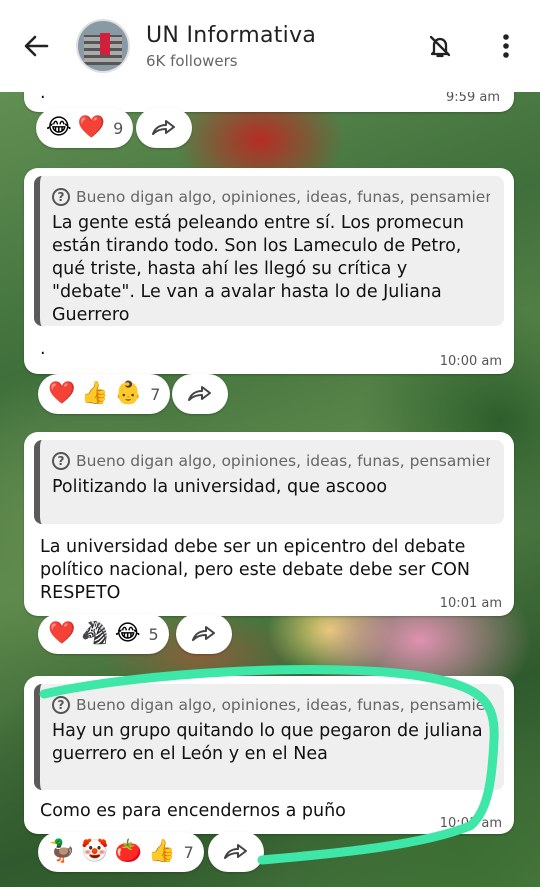 This screenshot has width=540, height=887. Describe the element at coordinates (470, 361) in the screenshot. I see `message-time: 10:00 am` at that location.